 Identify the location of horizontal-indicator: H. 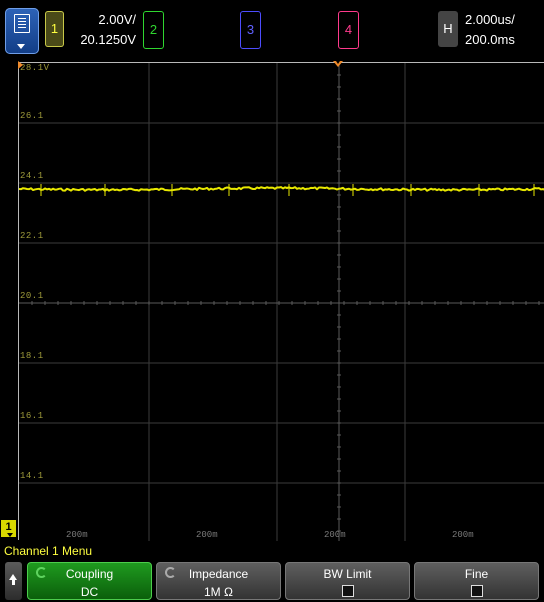
(448, 29).